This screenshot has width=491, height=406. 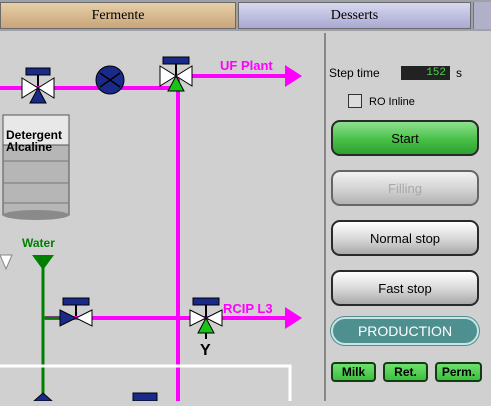 I want to click on ret-button: Ret., so click(x=405, y=372).